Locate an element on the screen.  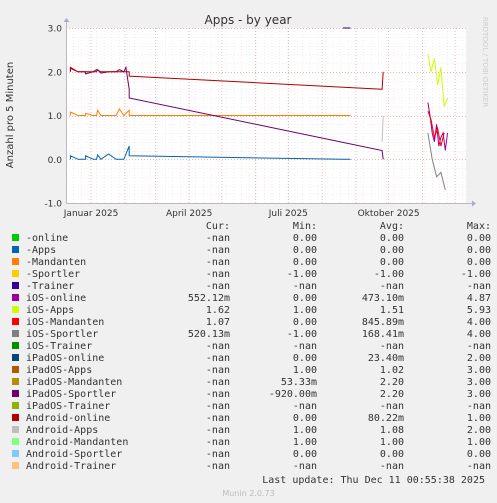
legend-row: iPadOS-online -nan 0.00 23.40m 2.00 is located at coordinates (251, 359).